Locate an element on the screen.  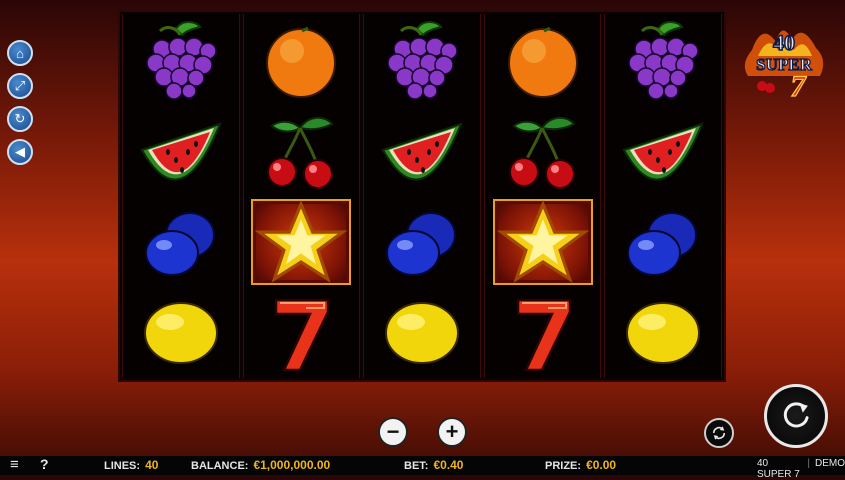
bet-display: BET: €0.40 is located at coordinates (433, 465).